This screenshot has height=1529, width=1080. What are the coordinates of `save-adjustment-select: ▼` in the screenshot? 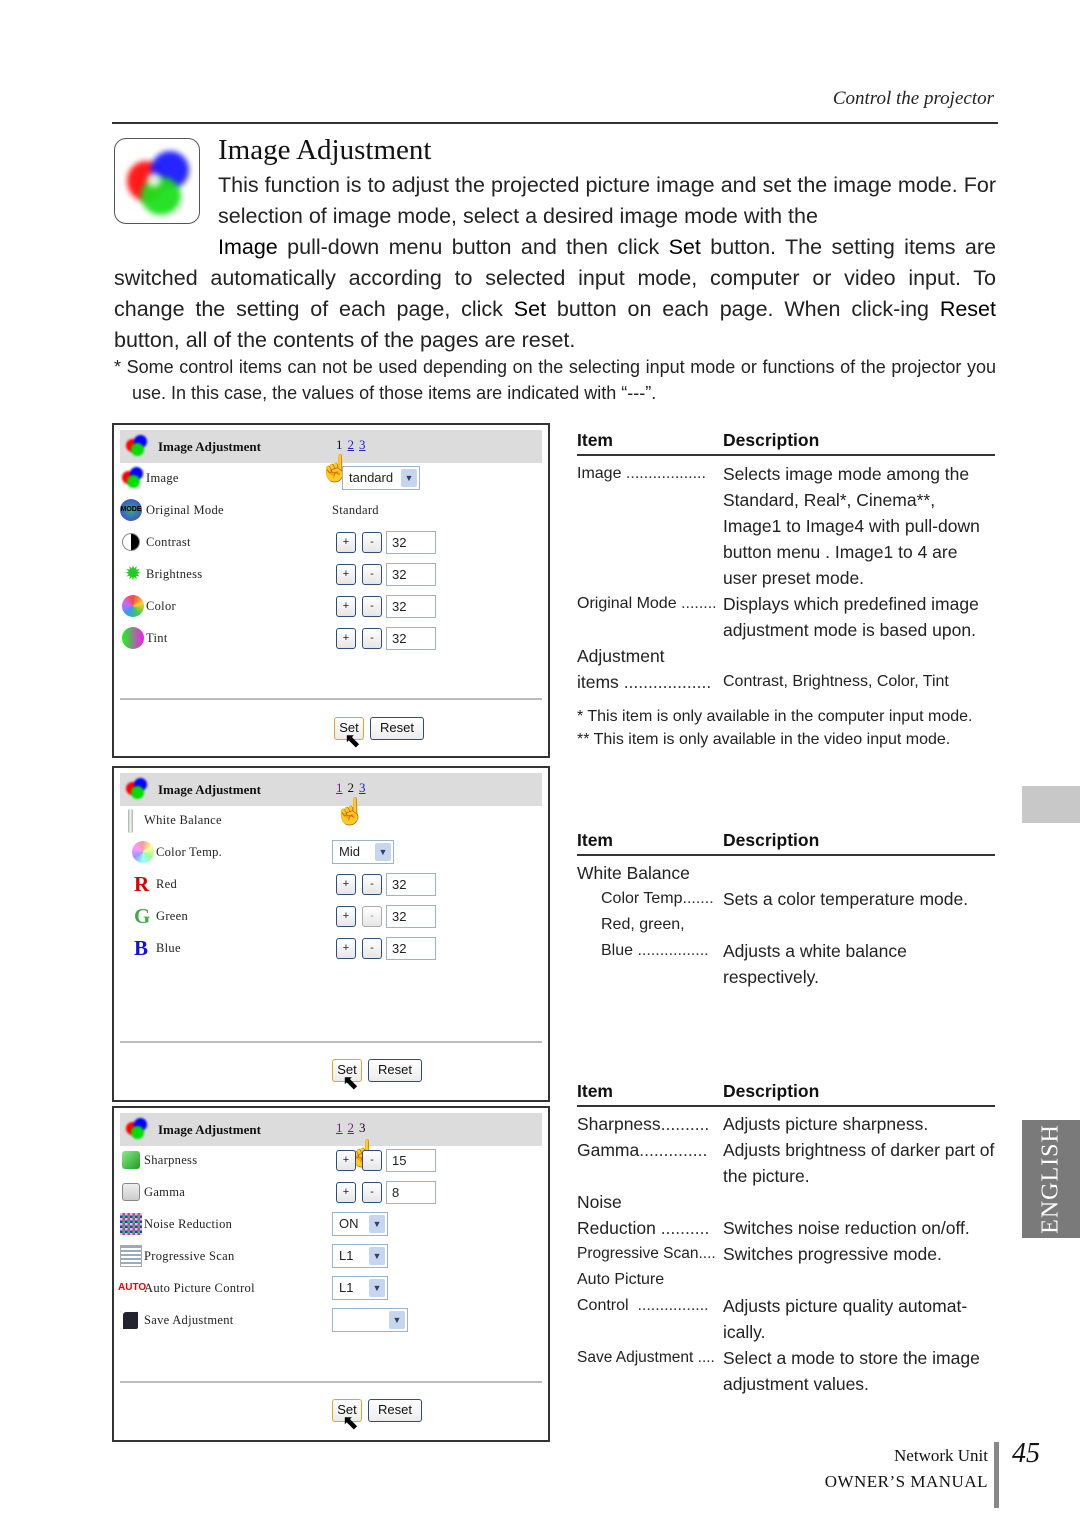 It's located at (370, 1320).